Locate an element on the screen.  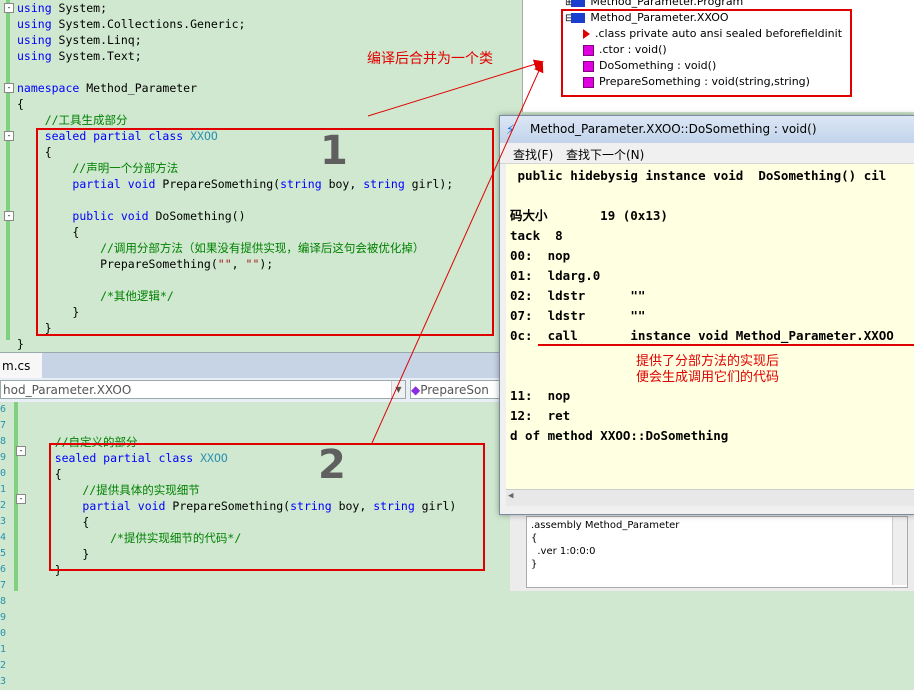
manifest-line: .assembly Method_Parameter is located at coordinates (605, 525).